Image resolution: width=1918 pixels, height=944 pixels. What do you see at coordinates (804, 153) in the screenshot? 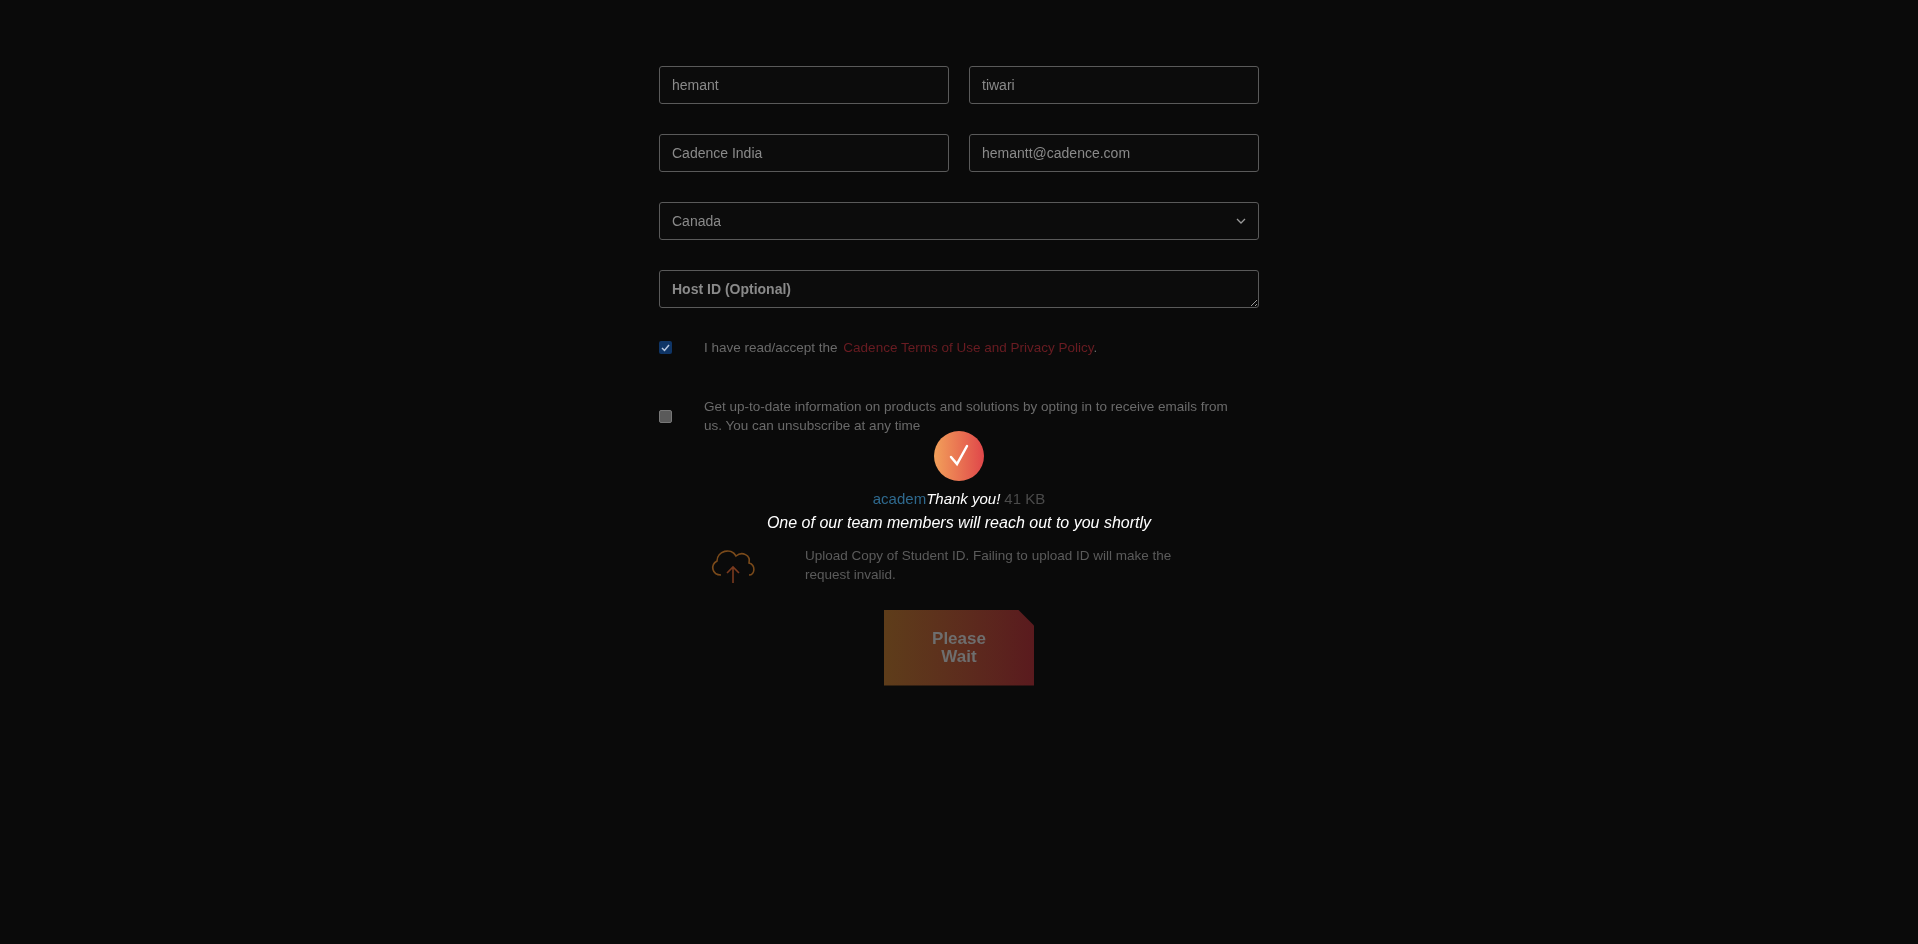
I see `text-field: Cadence India` at bounding box center [804, 153].